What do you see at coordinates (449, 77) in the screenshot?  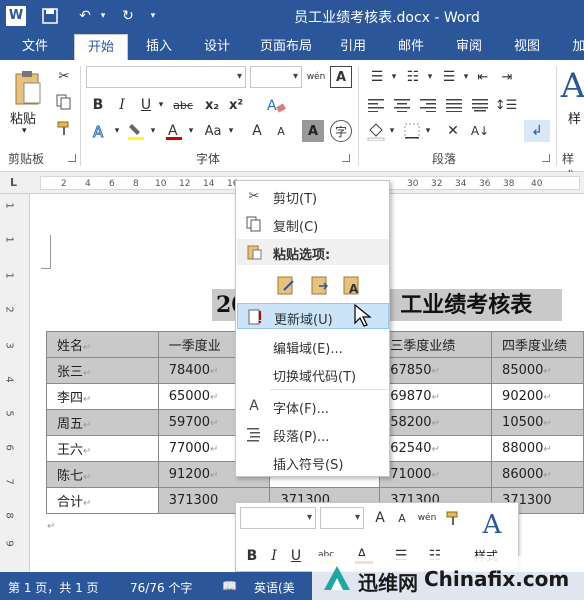 I see `multilevel-list-icon: ☰` at bounding box center [449, 77].